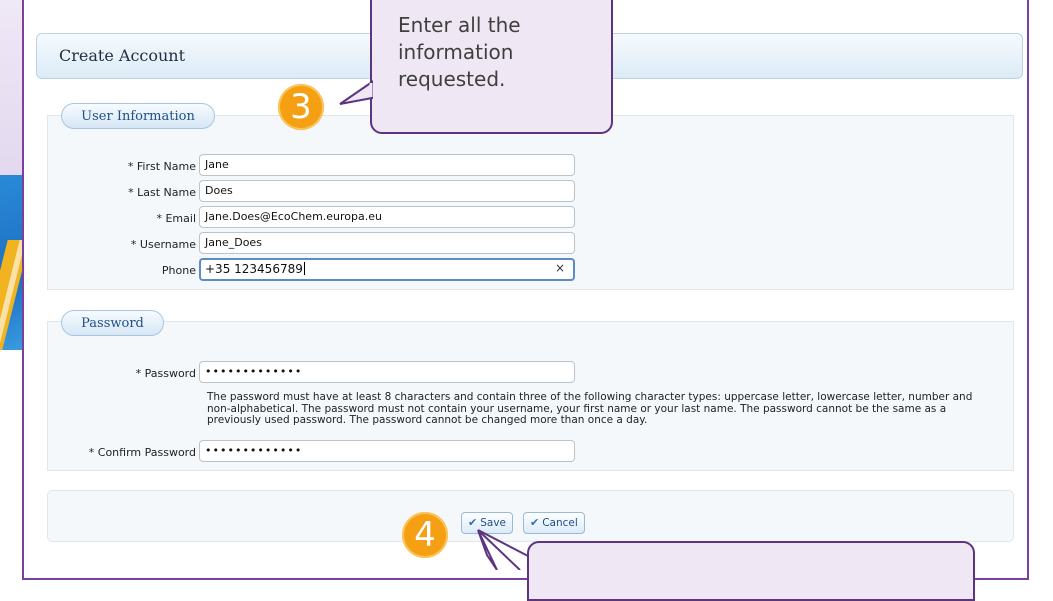  Describe the element at coordinates (142, 452) in the screenshot. I see `confirm-password-label: * Confirm Password` at that location.